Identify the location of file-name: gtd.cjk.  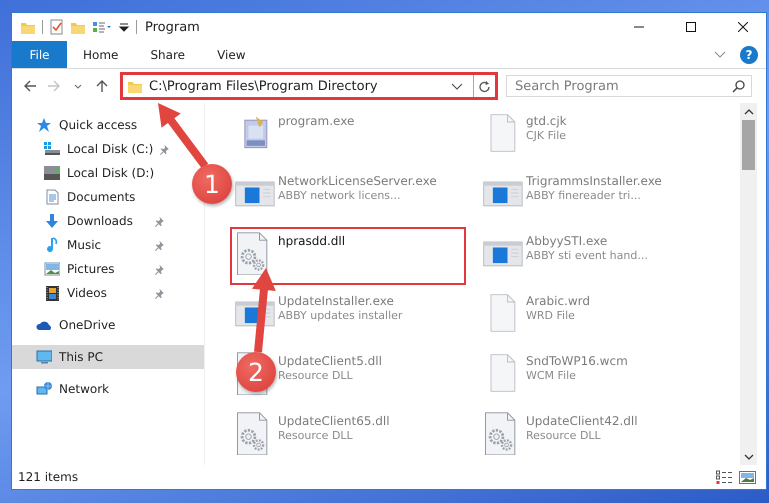
(546, 121).